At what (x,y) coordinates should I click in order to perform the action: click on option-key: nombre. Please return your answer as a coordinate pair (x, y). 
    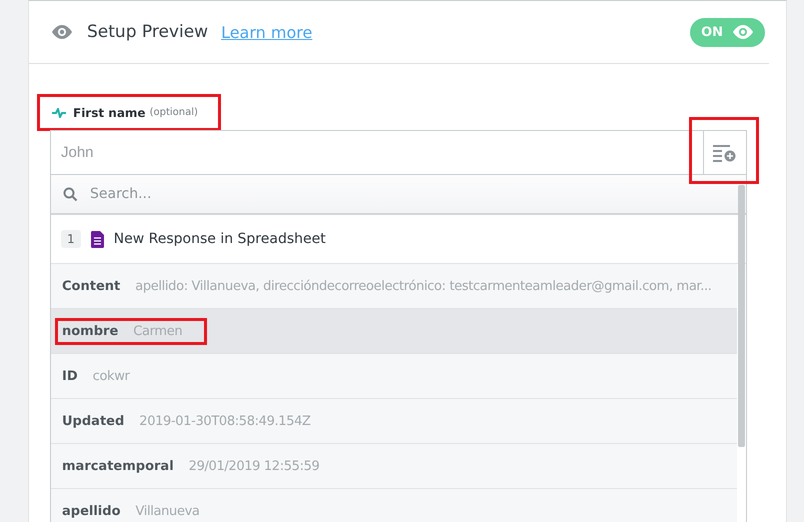
    Looking at the image, I should click on (90, 331).